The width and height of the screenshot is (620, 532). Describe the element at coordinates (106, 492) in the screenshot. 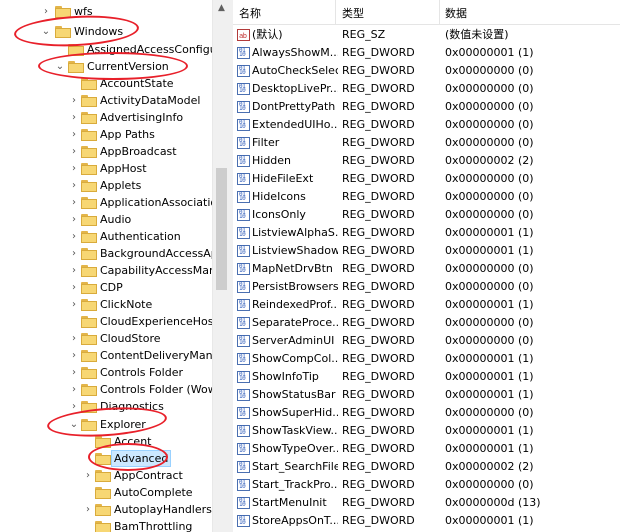

I see `tree-item-autocomplete: AutoComplete` at that location.